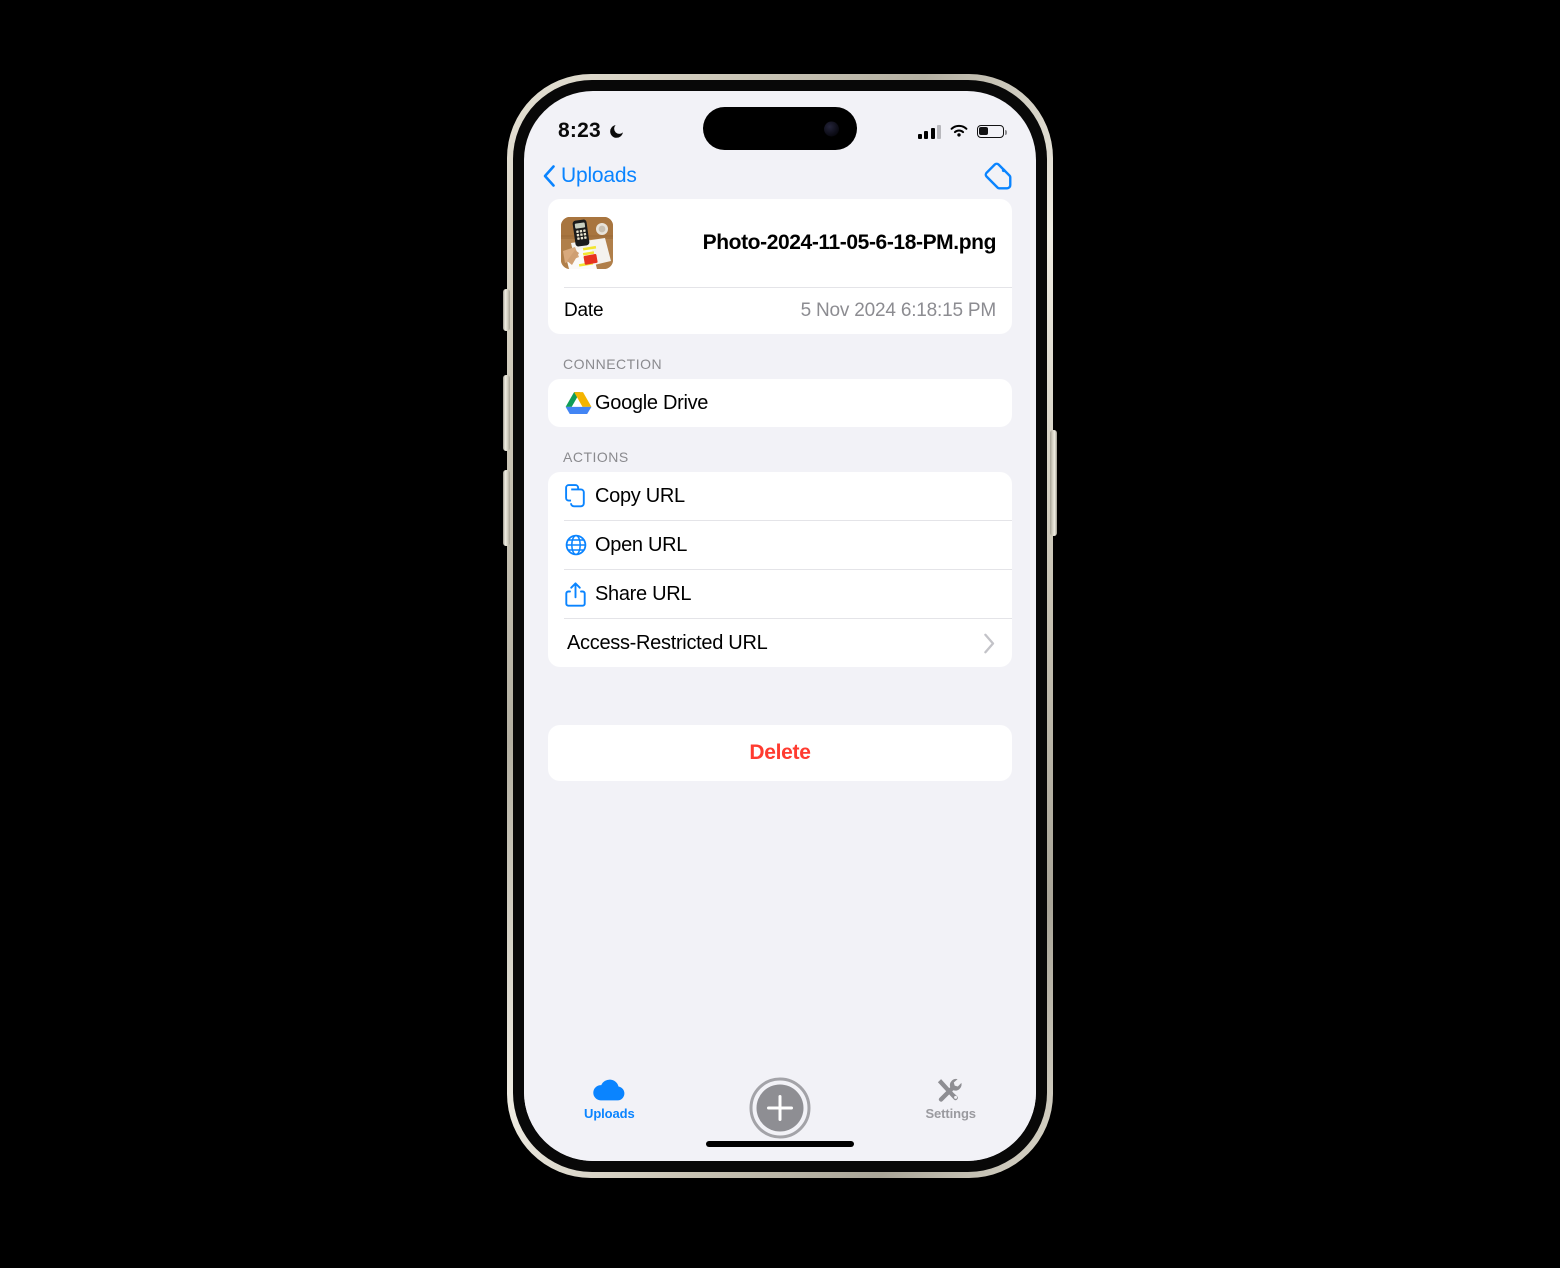  I want to click on status-time-group: 8:23, so click(591, 131).